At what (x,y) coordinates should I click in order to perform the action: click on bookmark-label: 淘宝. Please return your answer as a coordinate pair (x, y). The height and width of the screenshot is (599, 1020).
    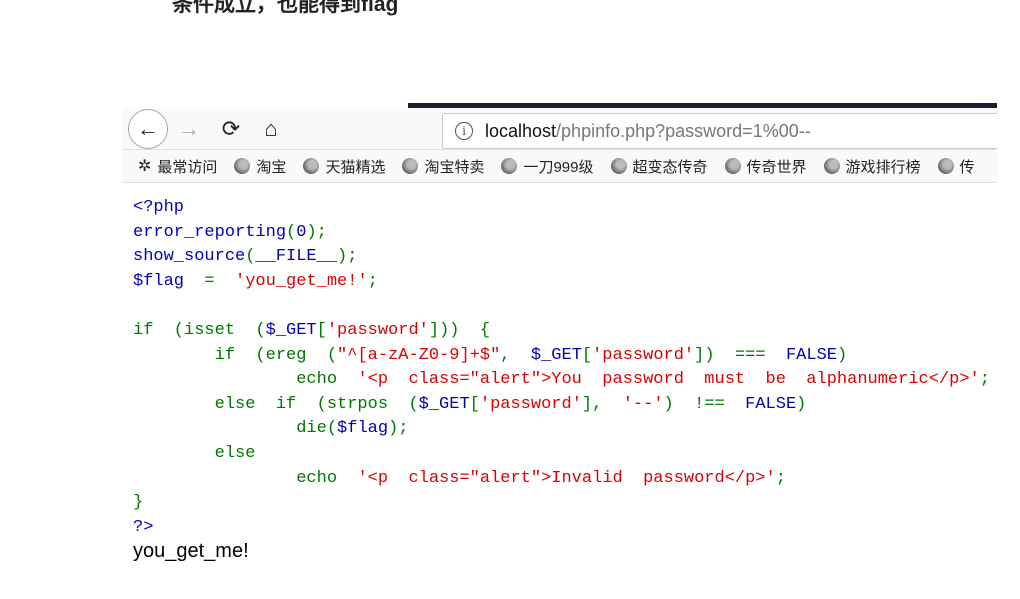
    Looking at the image, I should click on (271, 167).